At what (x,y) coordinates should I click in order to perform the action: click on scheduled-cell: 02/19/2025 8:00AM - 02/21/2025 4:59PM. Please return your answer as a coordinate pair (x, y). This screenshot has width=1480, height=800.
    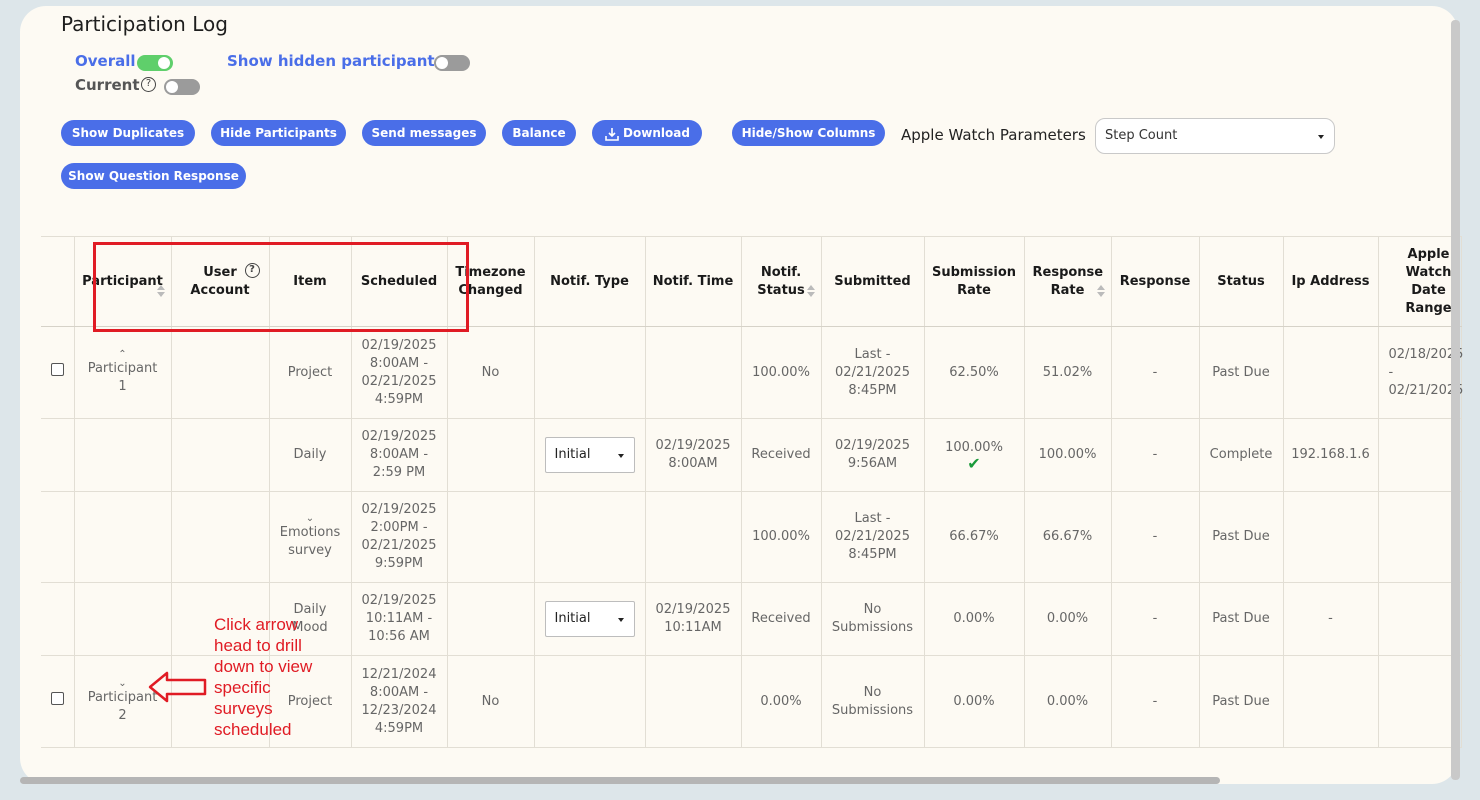
    Looking at the image, I should click on (399, 372).